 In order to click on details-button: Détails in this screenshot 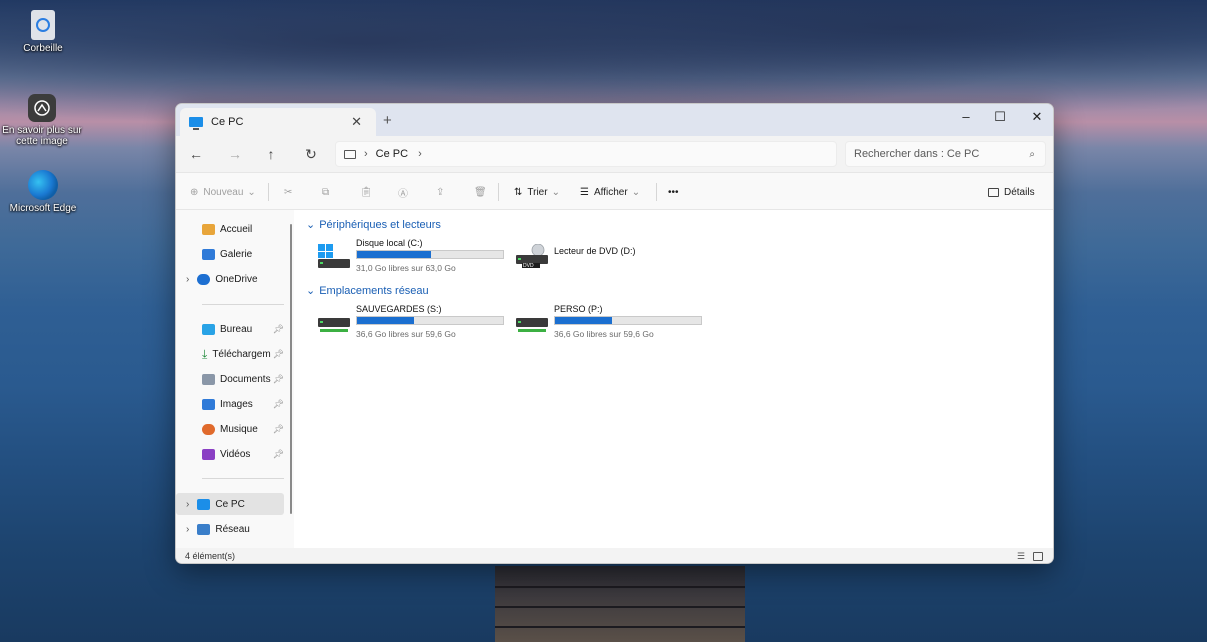, I will do `click(1011, 192)`.